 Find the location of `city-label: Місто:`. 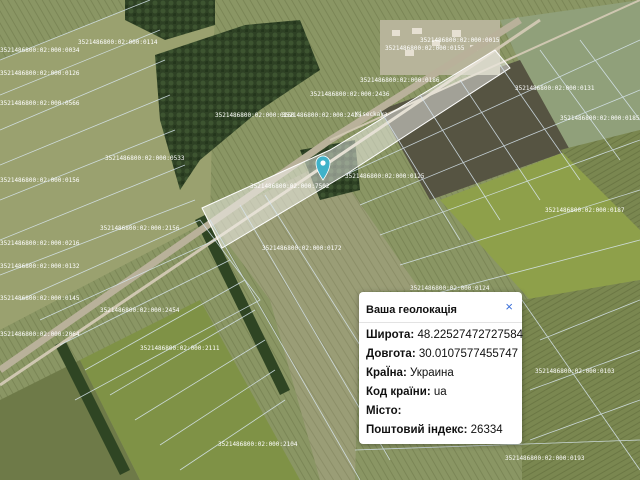

city-label: Місто: is located at coordinates (384, 411).